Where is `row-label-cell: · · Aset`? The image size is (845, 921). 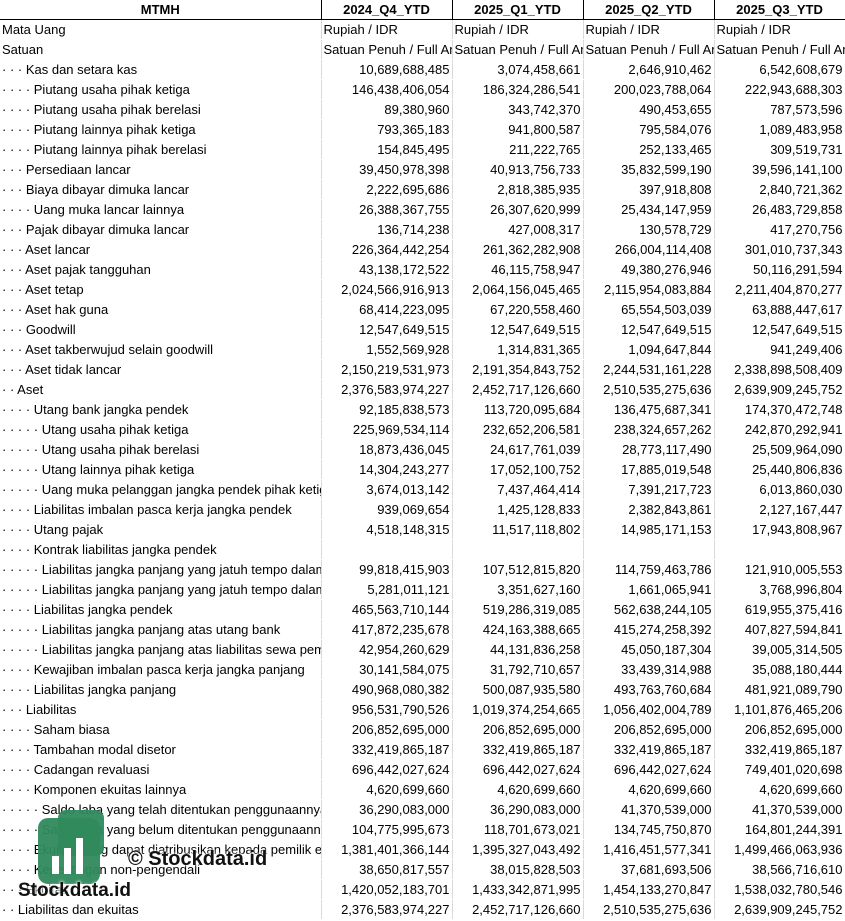
row-label-cell: · · Aset is located at coordinates (161, 389).